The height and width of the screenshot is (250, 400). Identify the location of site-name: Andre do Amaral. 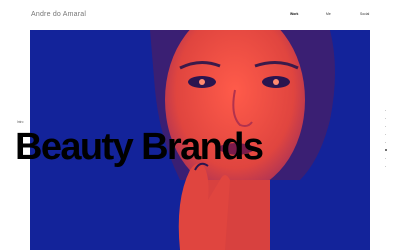
(58, 14).